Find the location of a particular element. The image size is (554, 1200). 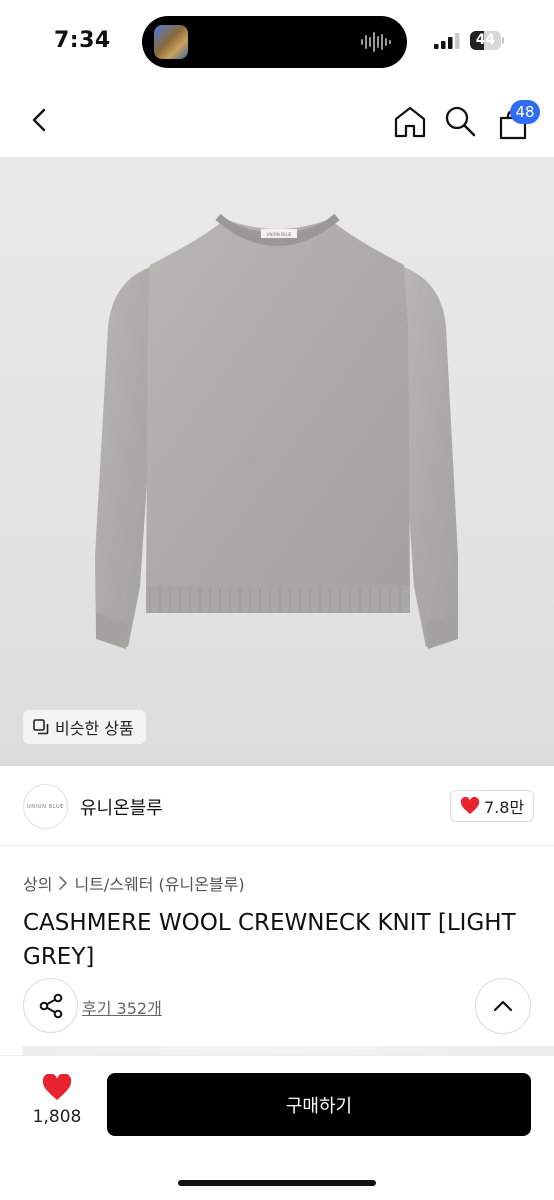

breadcrumb-category: 상의 is located at coordinates (37, 883).